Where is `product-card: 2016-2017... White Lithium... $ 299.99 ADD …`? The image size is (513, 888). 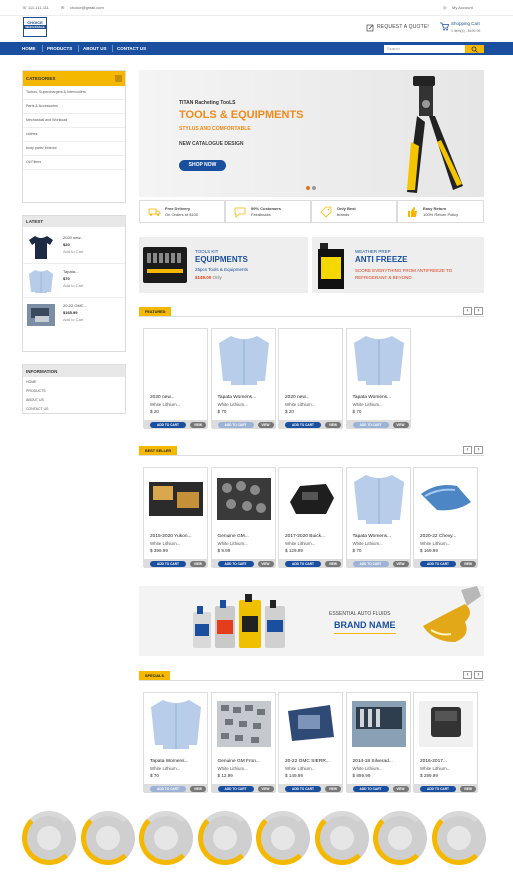
product-card: 2016-2017... White Lithium... $ 299.99 ADD … is located at coordinates (445, 742).